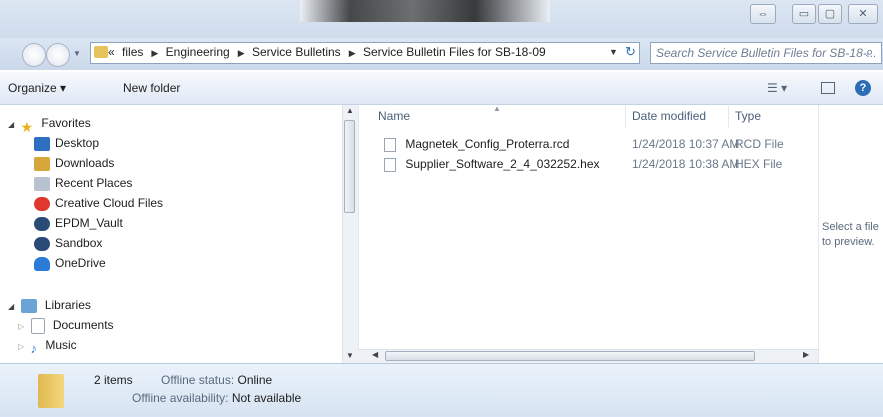 Image resolution: width=883 pixels, height=417 pixels. What do you see at coordinates (37, 325) in the screenshot?
I see `documents-icon` at bounding box center [37, 325].